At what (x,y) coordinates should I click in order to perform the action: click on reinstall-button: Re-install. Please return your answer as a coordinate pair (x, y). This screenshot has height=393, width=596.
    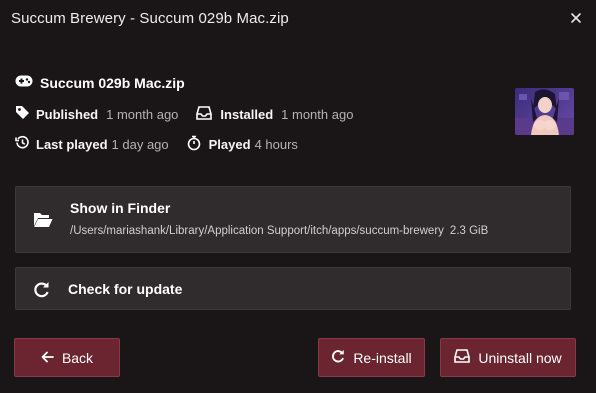
    Looking at the image, I should click on (371, 357).